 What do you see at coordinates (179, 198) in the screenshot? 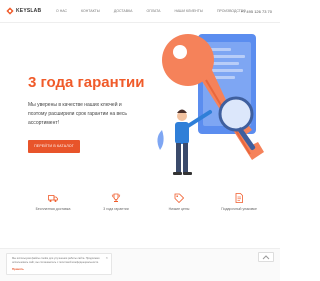
I see `tag-icon` at bounding box center [179, 198].